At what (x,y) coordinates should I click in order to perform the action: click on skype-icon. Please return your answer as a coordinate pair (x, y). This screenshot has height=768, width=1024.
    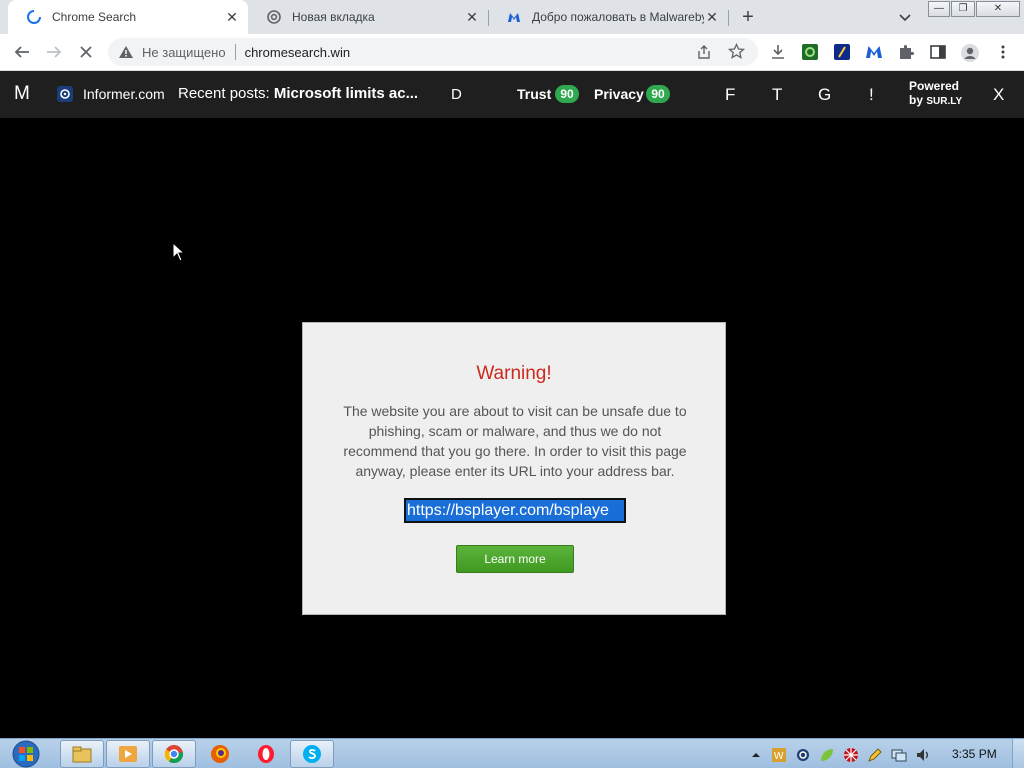
    Looking at the image, I should click on (312, 754).